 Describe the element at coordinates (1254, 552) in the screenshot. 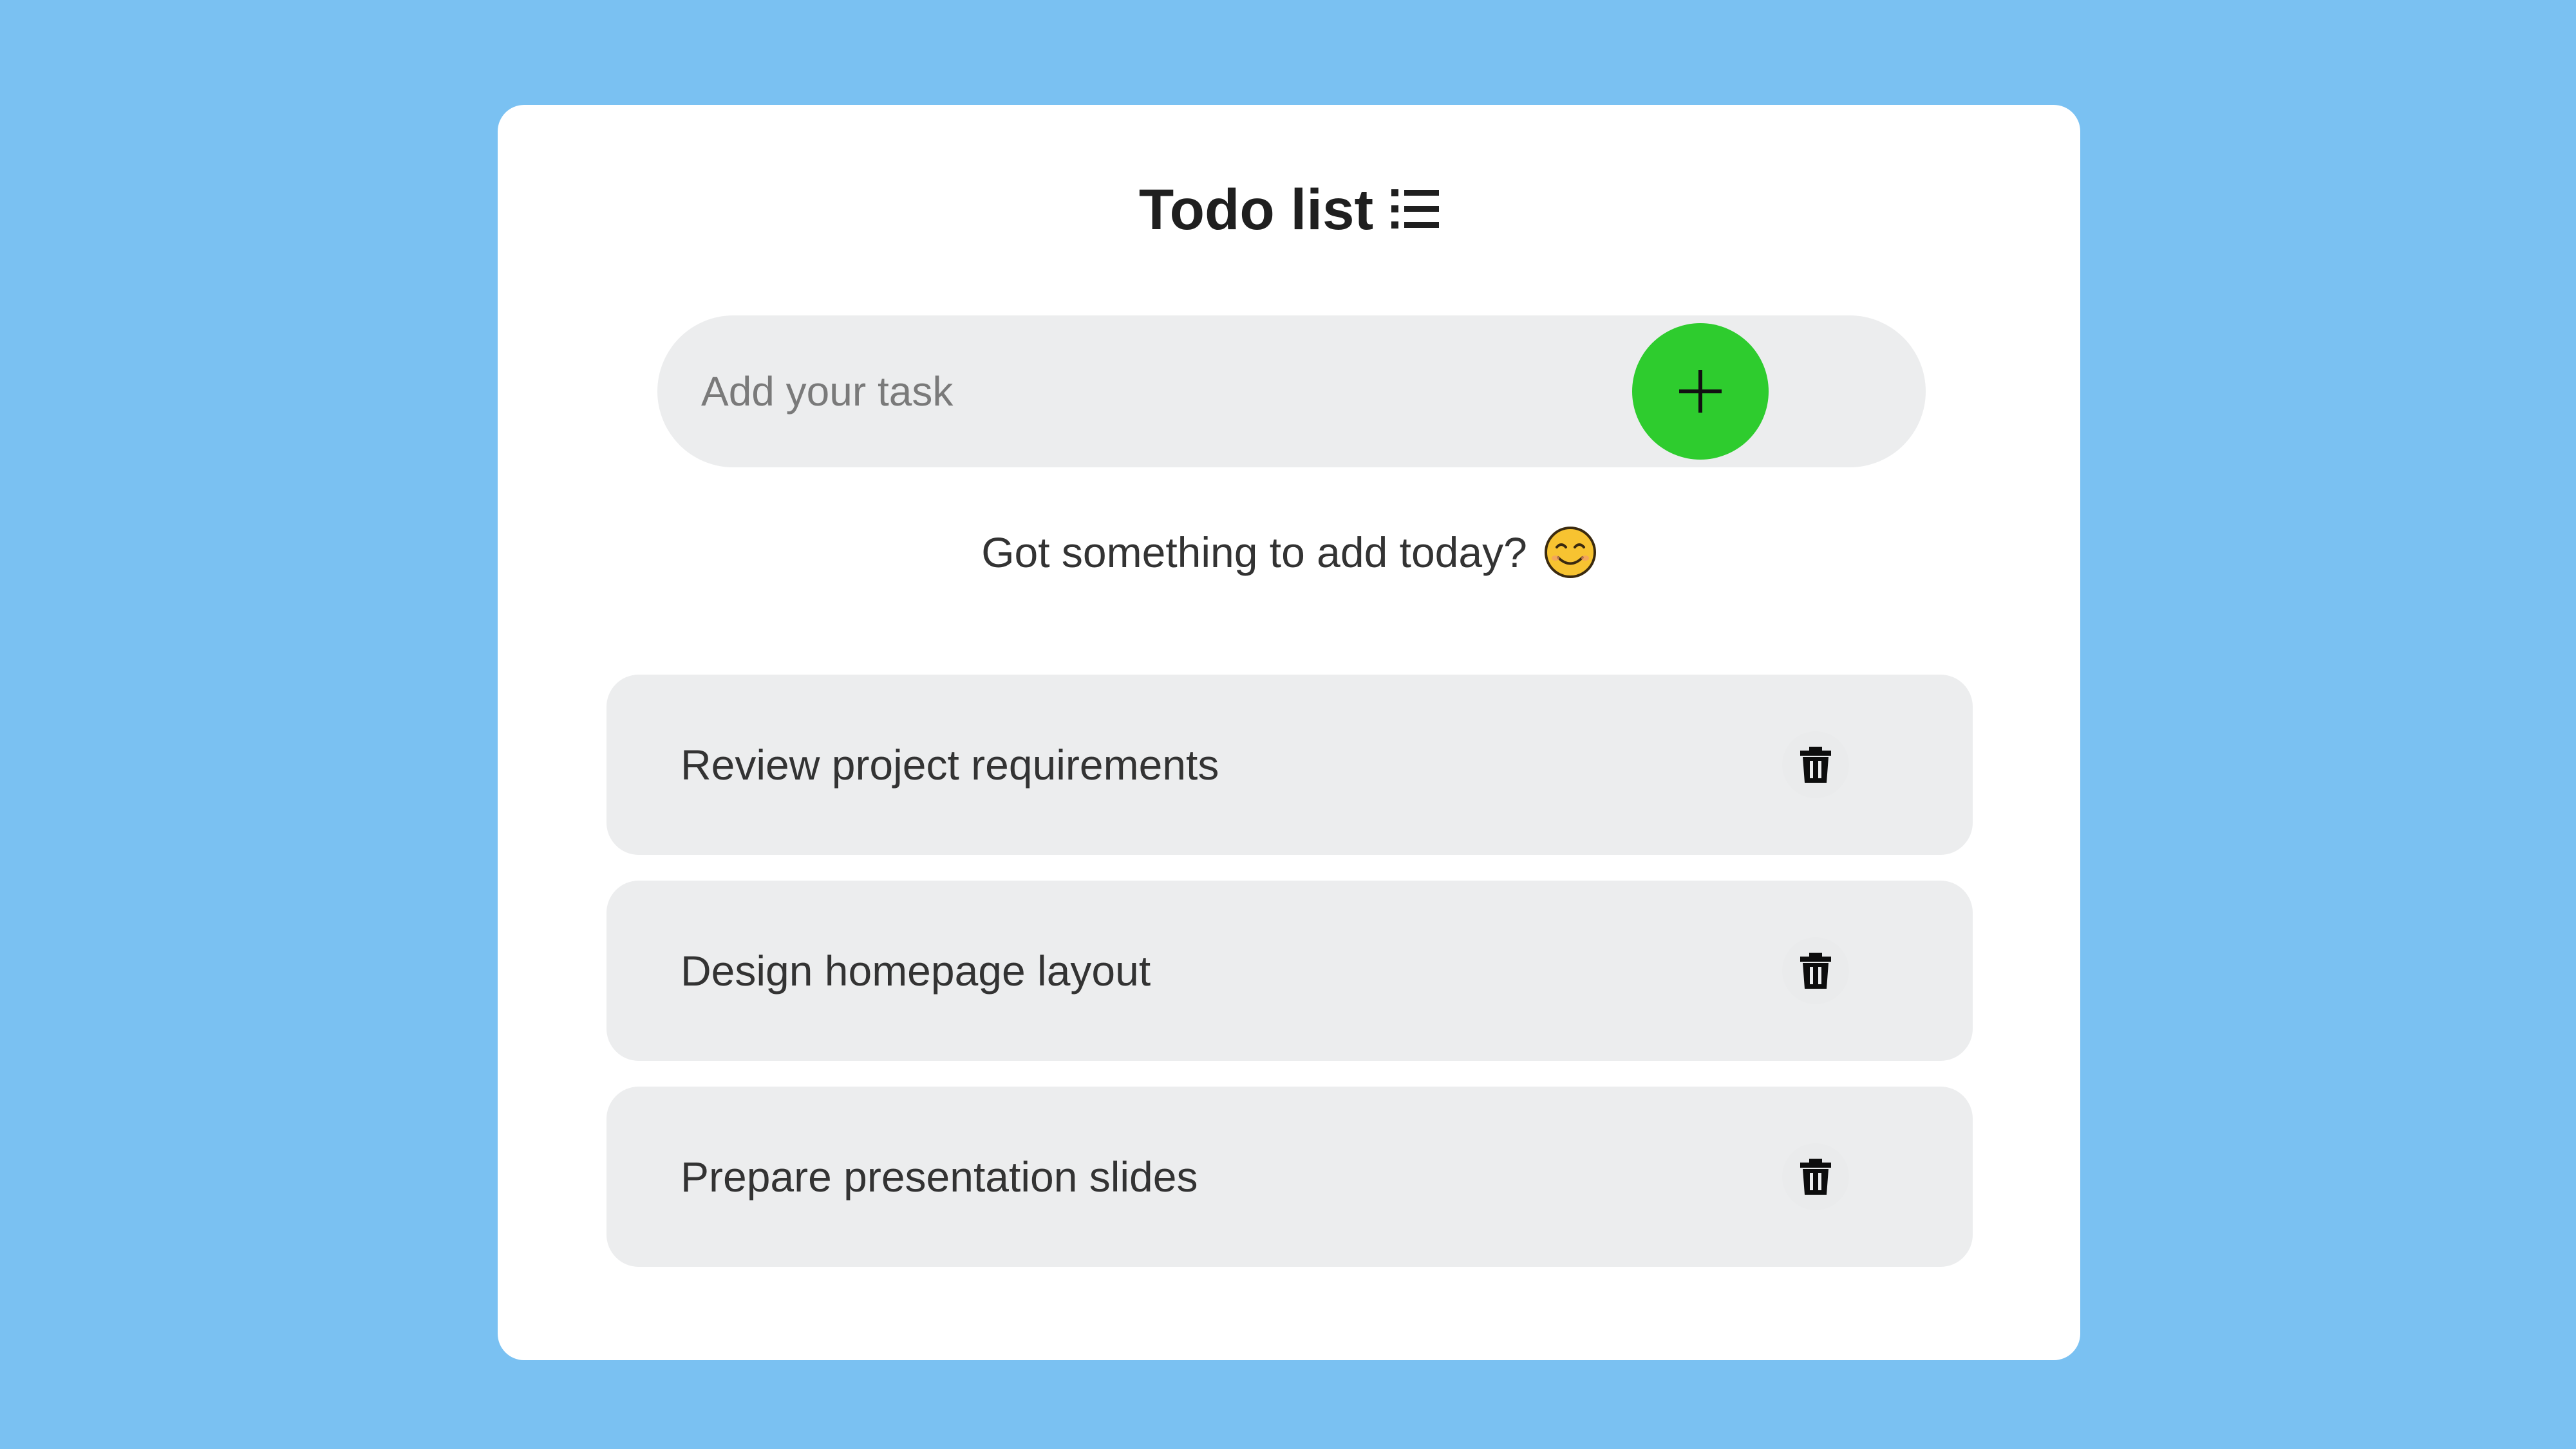

I see `hint-text: Got something to add today?` at that location.